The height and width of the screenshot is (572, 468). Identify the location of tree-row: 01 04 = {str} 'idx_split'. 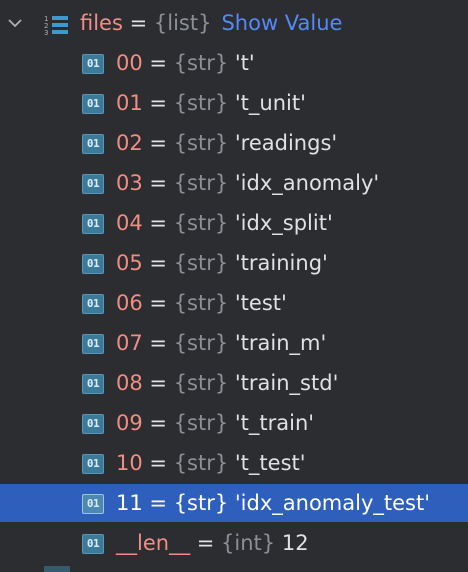
(234, 223).